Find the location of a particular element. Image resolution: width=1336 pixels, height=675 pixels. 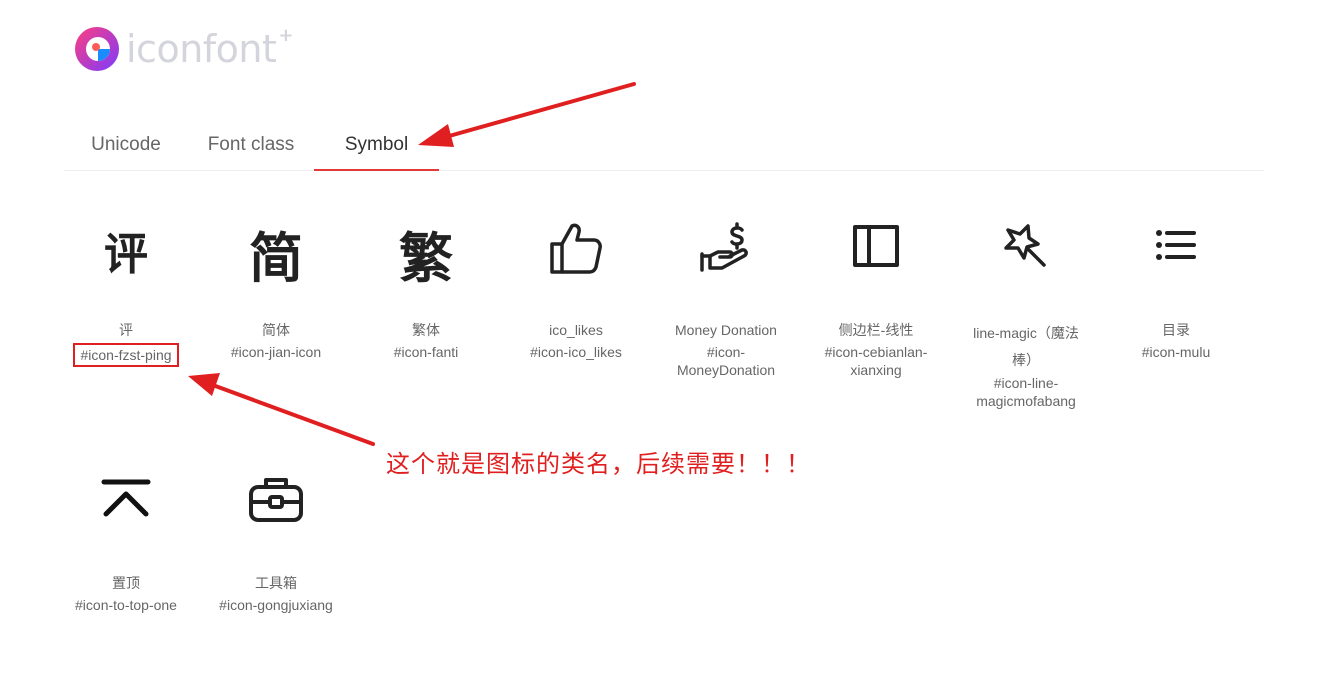

icon-class-name: #icon-line- magicmofabang is located at coordinates (1026, 392).